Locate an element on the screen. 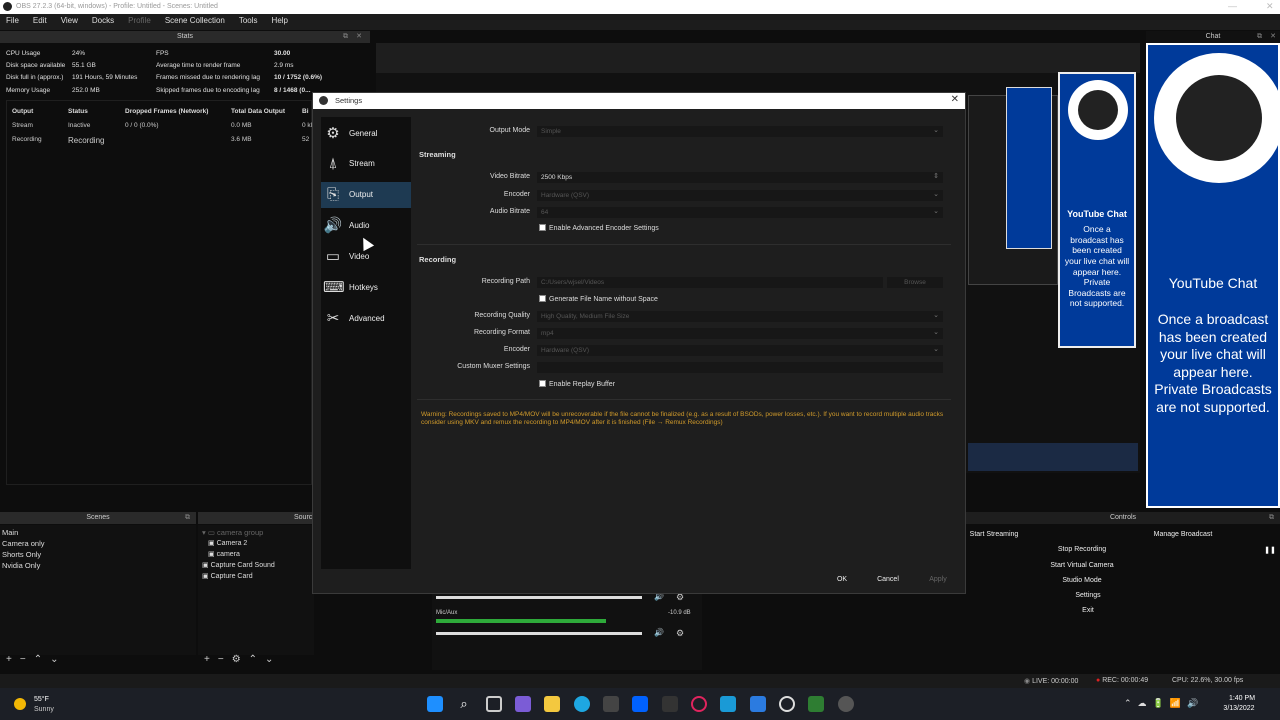  speaker-icon: 🔊 is located at coordinates (659, 632).